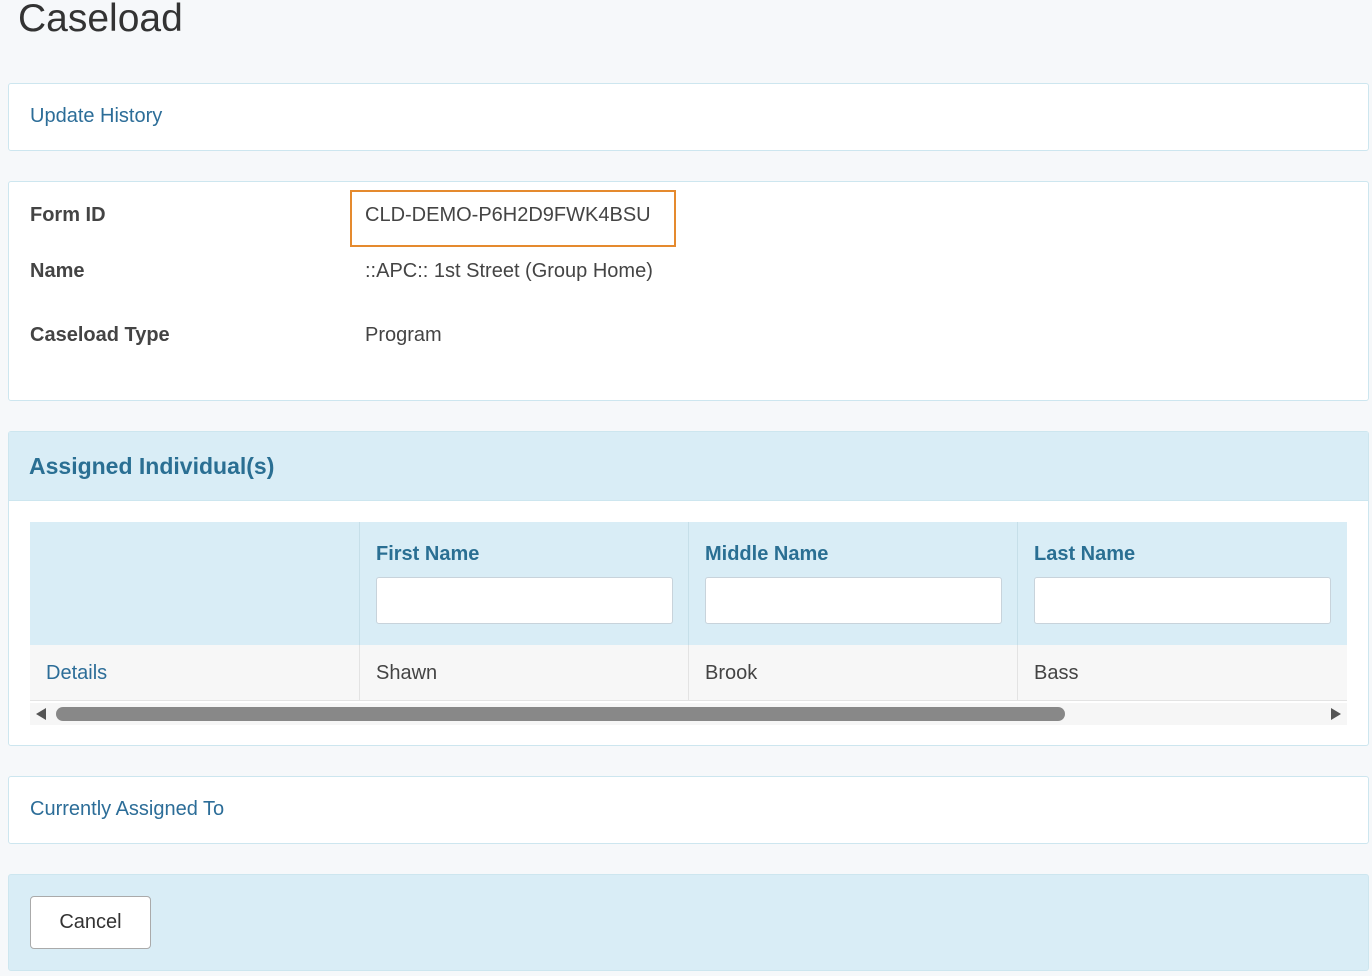  Describe the element at coordinates (767, 554) in the screenshot. I see `column-title-middle-name: Middle Name` at that location.